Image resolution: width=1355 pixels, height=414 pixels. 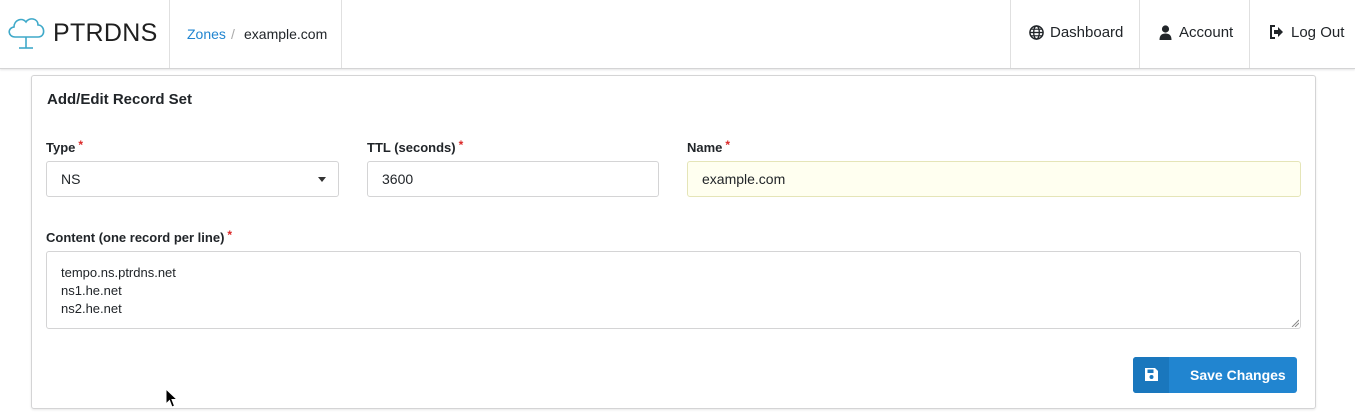 I want to click on name-label-text: Name, so click(x=705, y=147).